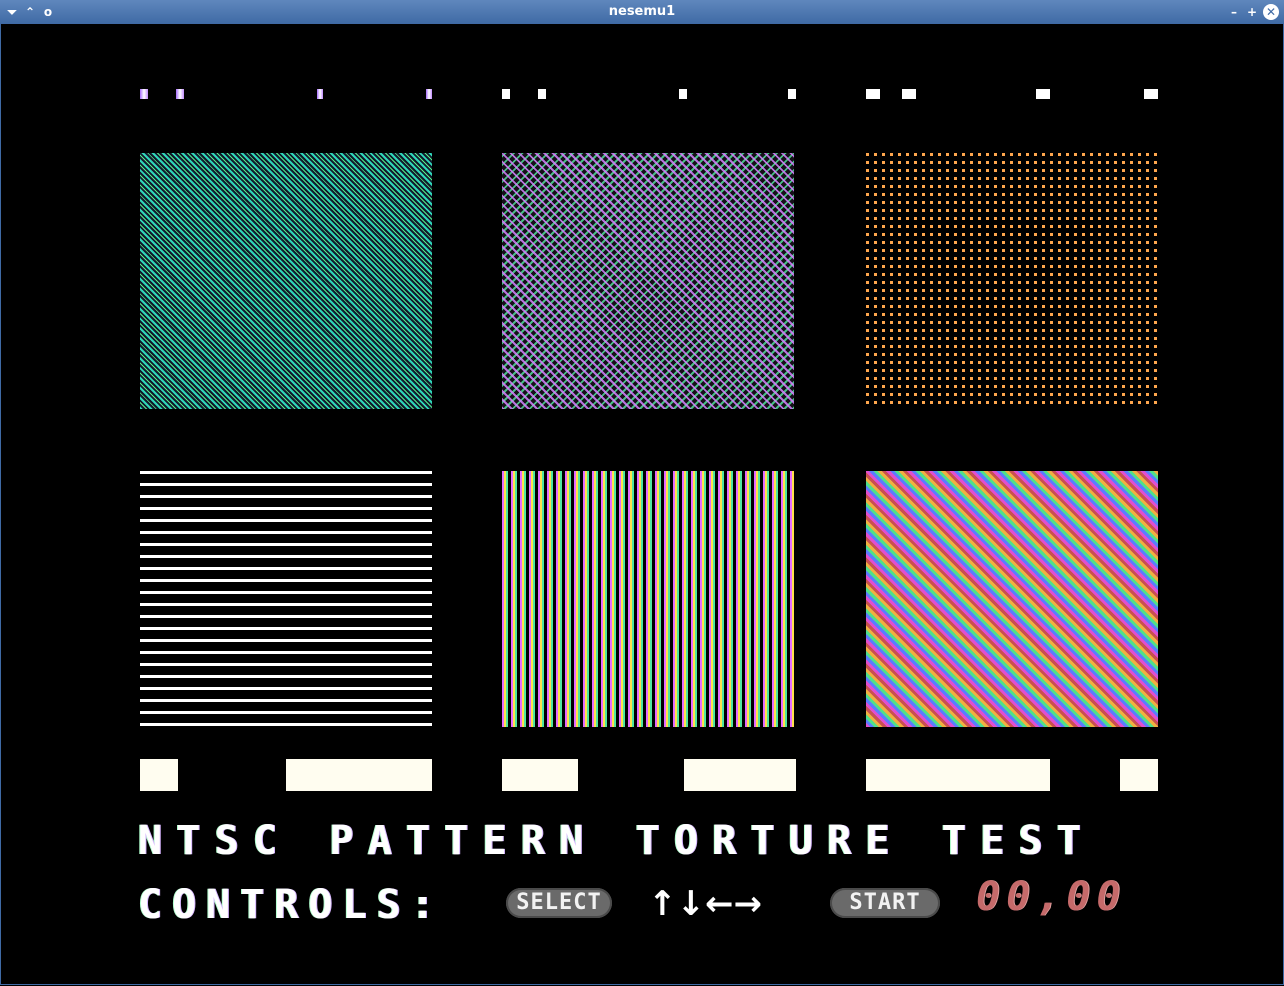 Image resolution: width=1284 pixels, height=986 pixels. I want to click on window-title-bar: ⏷ ⌃ o nesemu1 – + ✕, so click(642, 12).